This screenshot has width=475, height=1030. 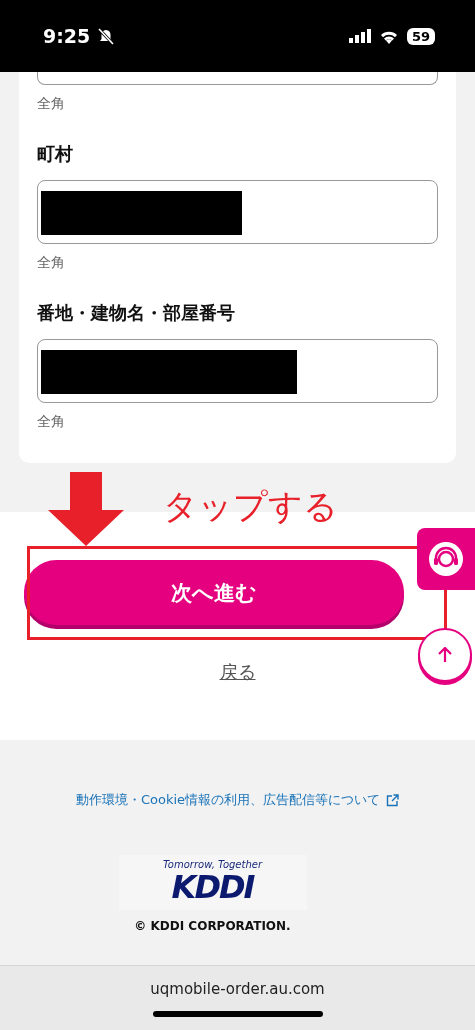 I want to click on signal-icon, so click(x=359, y=36).